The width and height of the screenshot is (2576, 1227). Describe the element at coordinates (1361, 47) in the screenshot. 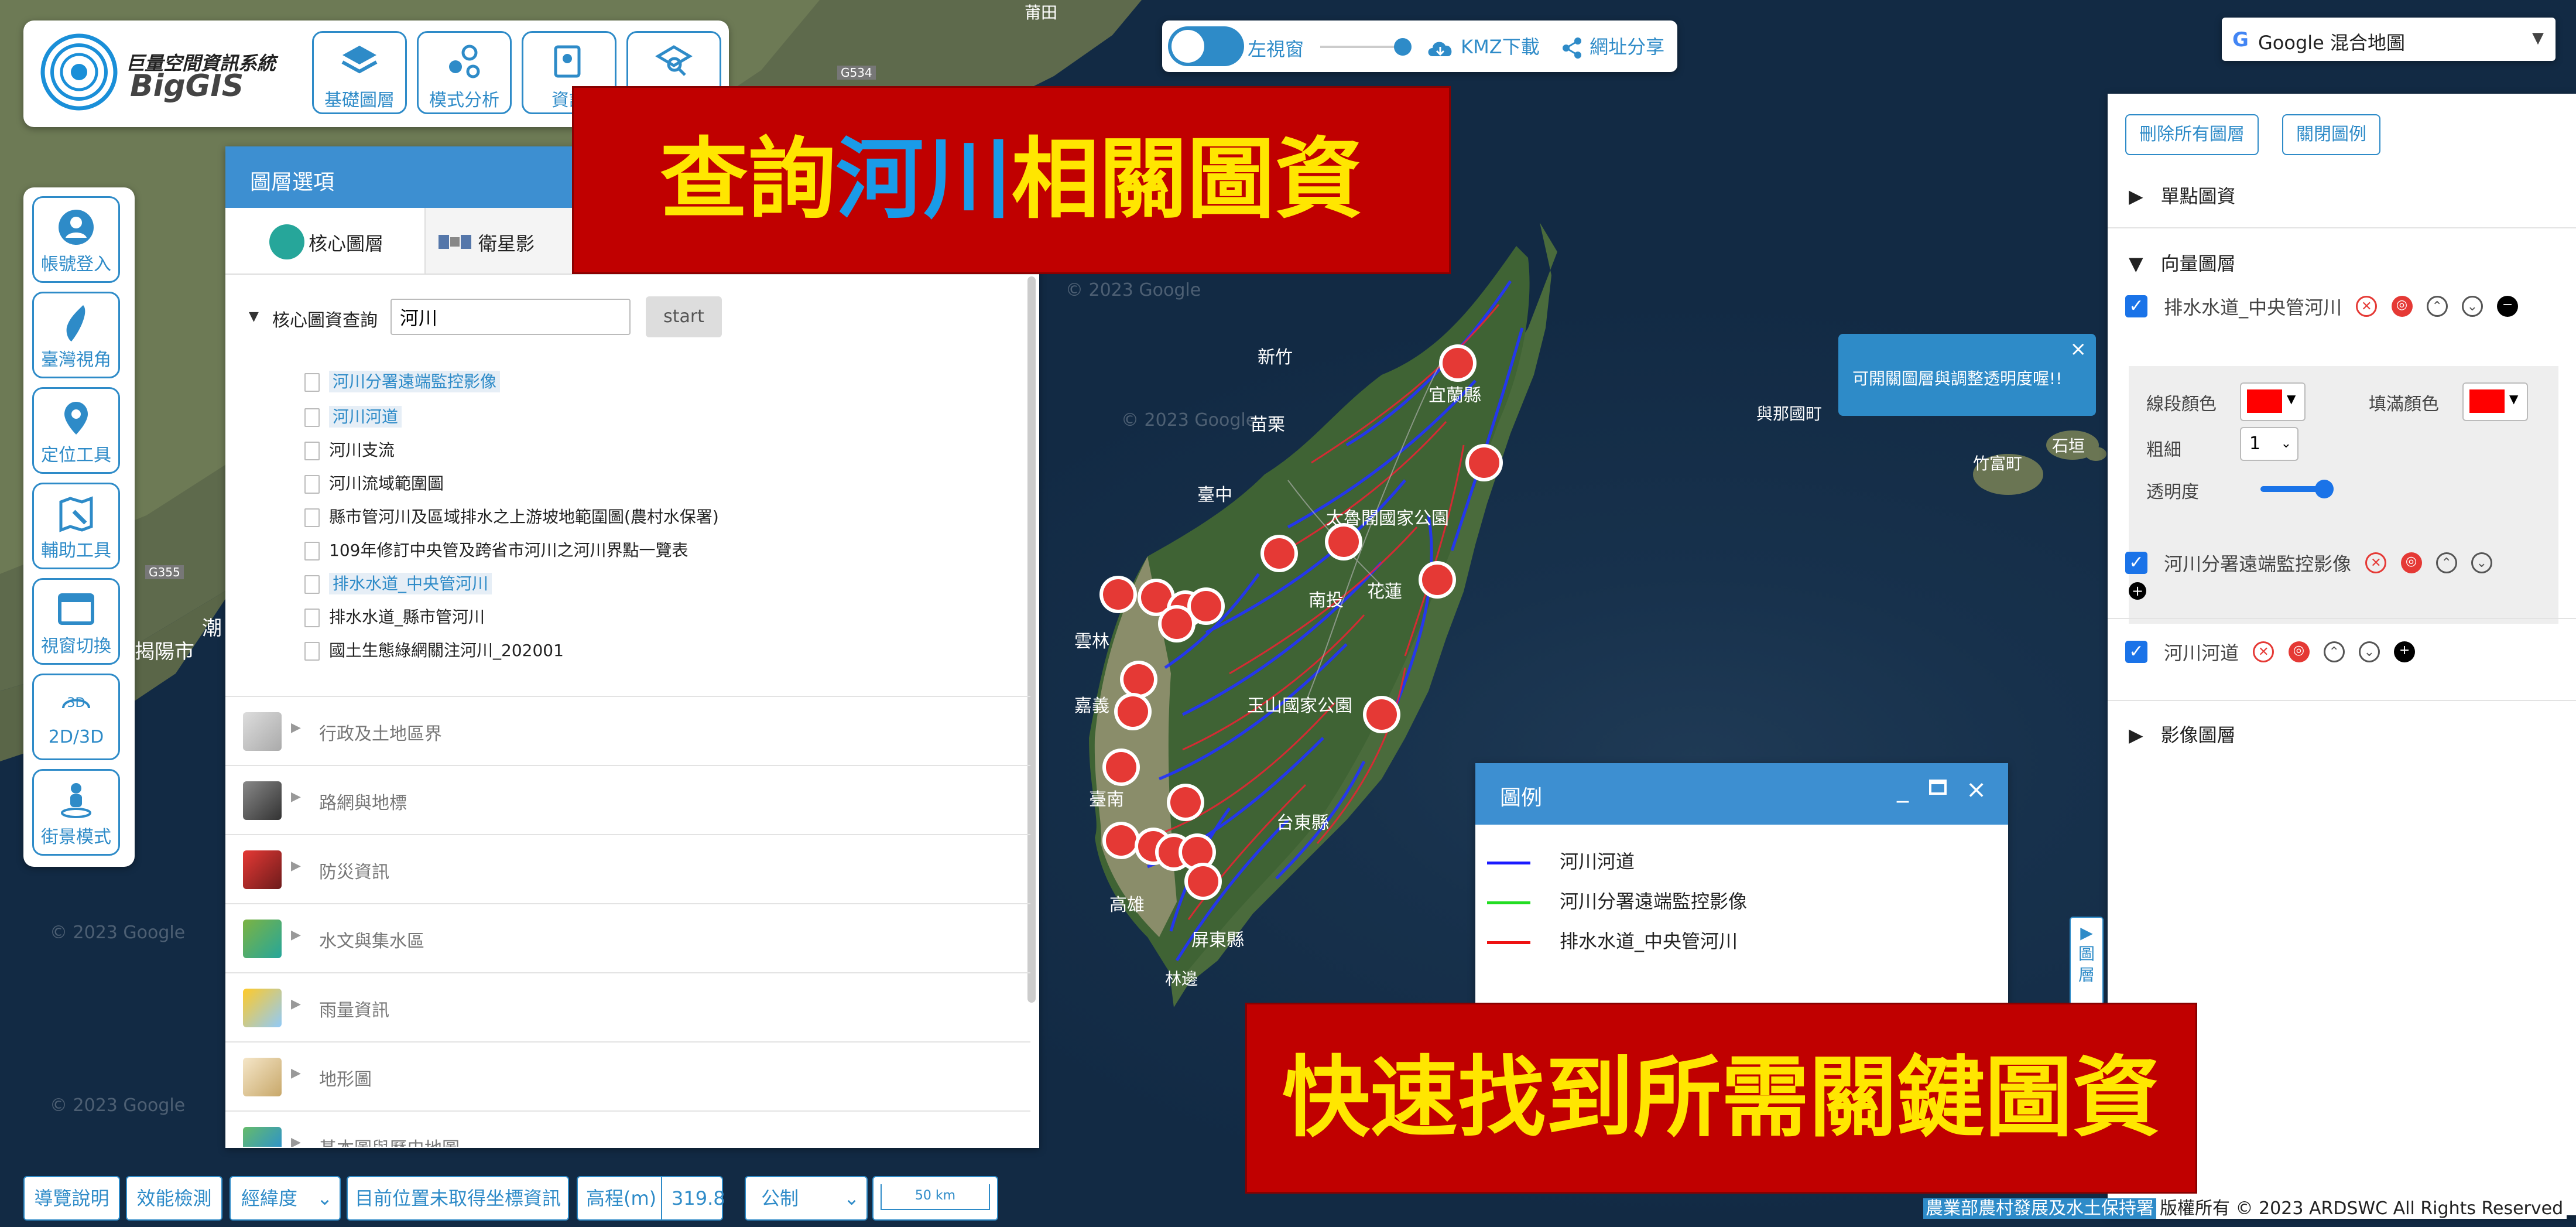

I see `opacity-slider` at that location.